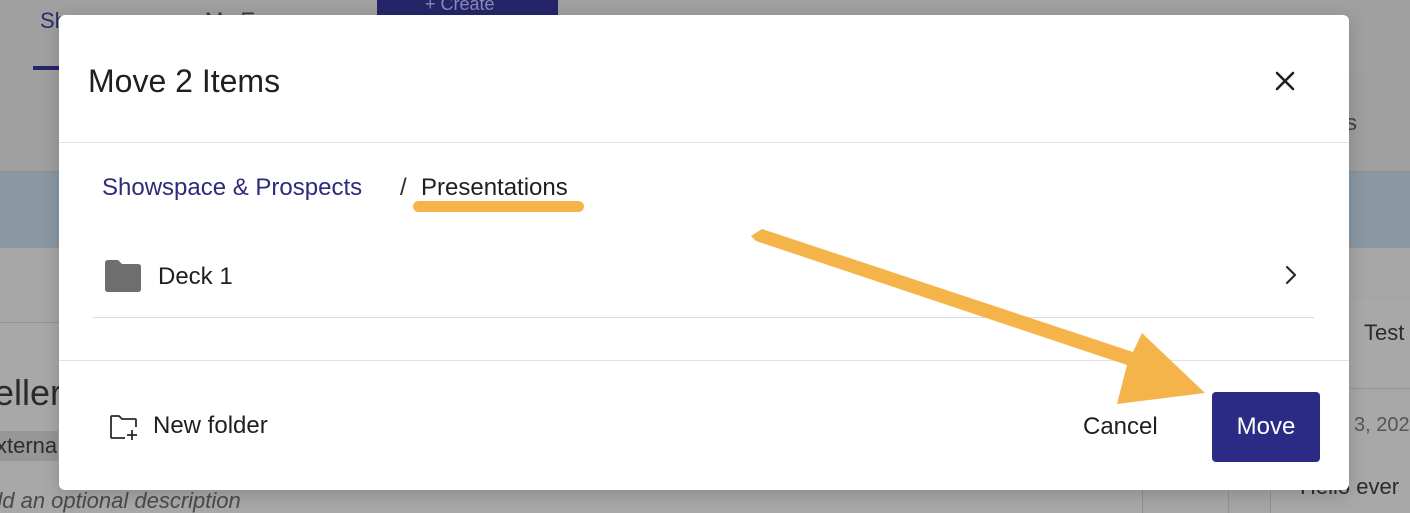 Image resolution: width=1410 pixels, height=513 pixels. I want to click on annotation-underline, so click(498, 206).